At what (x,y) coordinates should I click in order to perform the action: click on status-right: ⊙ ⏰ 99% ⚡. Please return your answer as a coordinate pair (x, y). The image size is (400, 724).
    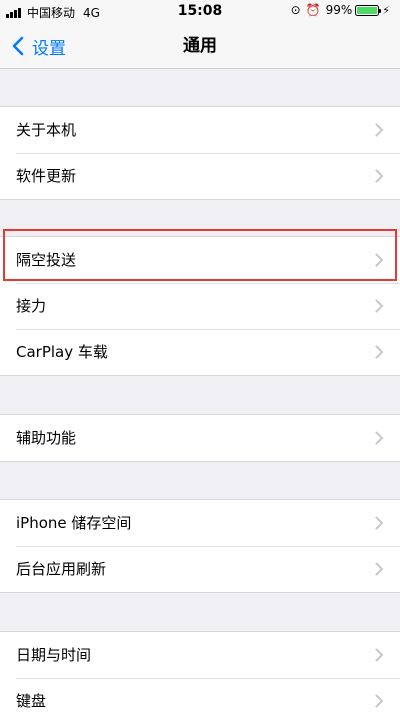
    Looking at the image, I should click on (340, 10).